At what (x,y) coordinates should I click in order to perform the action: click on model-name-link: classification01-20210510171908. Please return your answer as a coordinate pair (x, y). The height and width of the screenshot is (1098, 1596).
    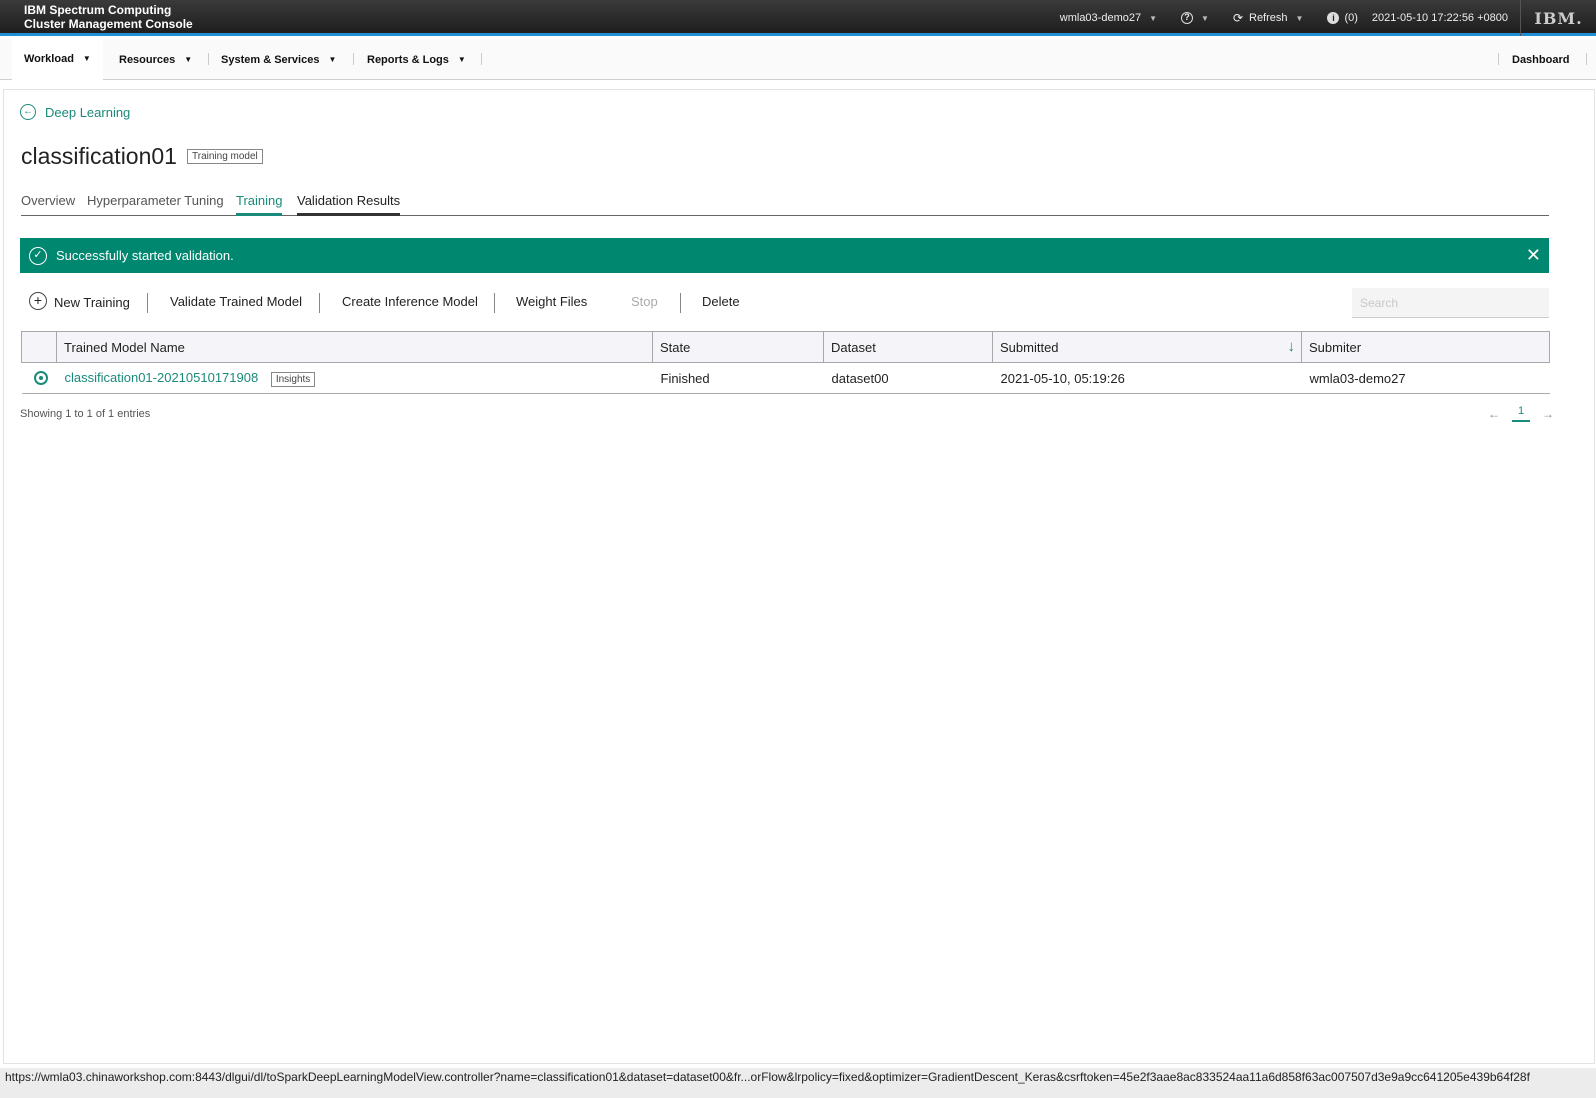
    Looking at the image, I should click on (162, 377).